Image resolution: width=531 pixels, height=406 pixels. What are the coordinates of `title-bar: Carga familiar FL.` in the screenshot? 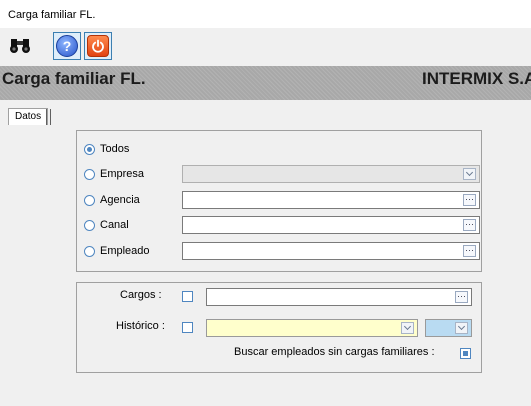 It's located at (265, 14).